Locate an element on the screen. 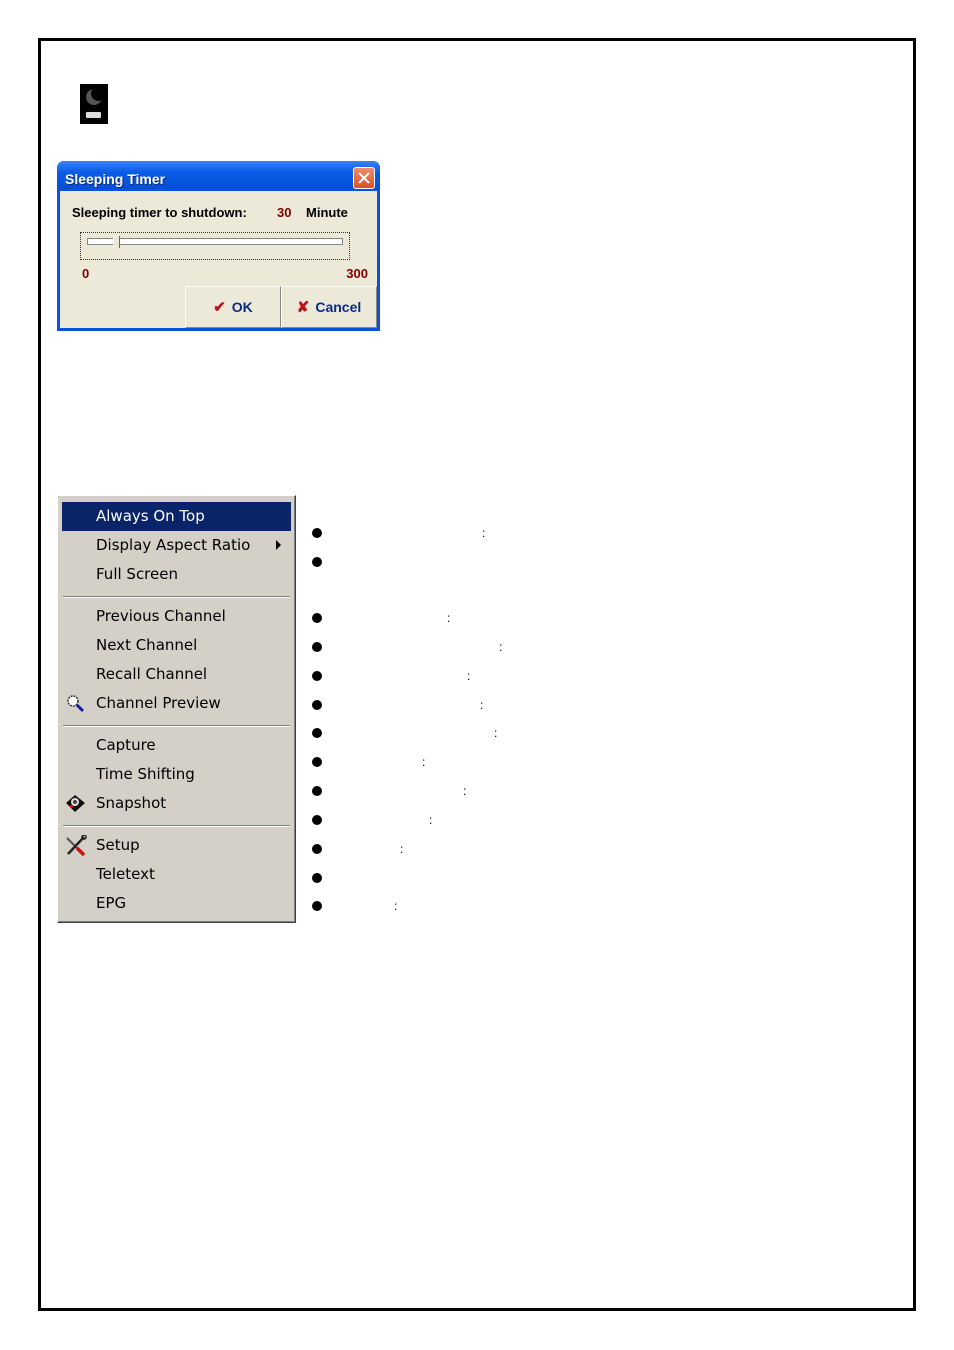  menu-item-setup: Setup is located at coordinates (176, 845).